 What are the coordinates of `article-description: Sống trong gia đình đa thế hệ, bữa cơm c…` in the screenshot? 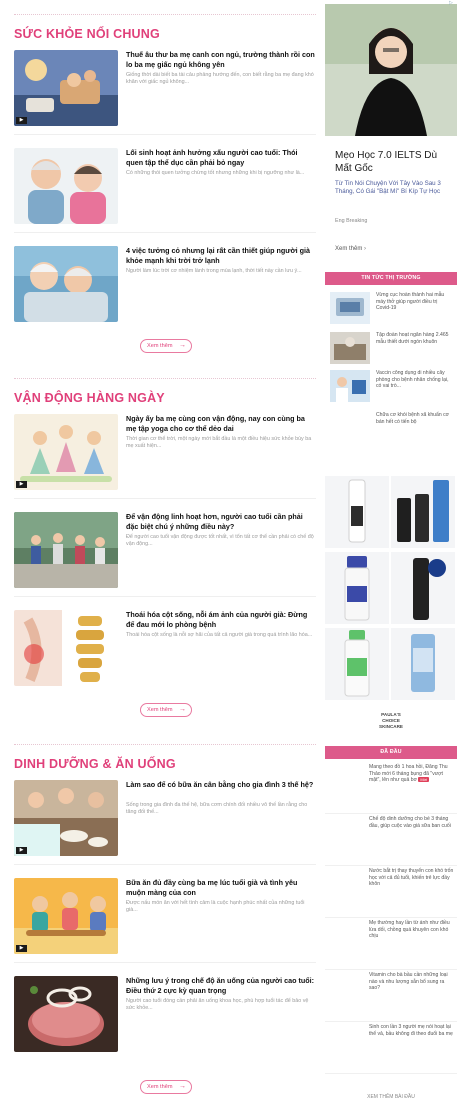 It's located at (217, 809).